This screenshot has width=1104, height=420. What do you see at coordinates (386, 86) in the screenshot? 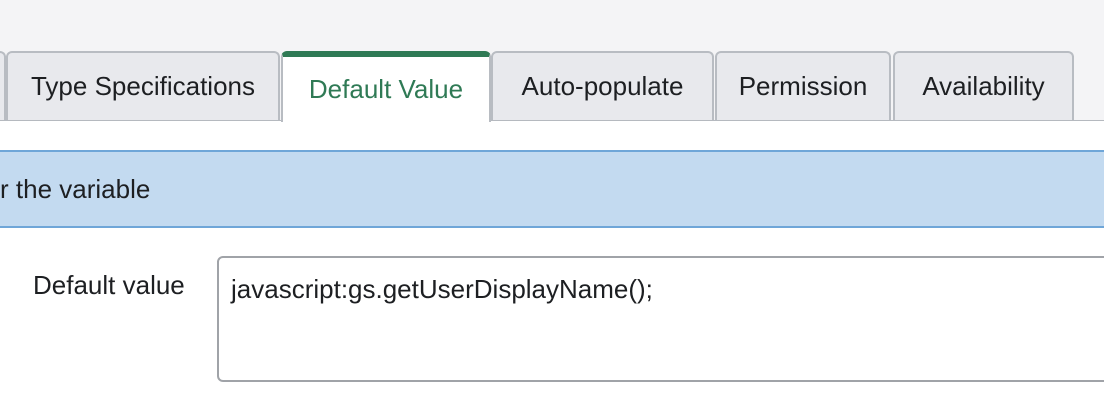
I see `tab-default-value: Default Value` at bounding box center [386, 86].